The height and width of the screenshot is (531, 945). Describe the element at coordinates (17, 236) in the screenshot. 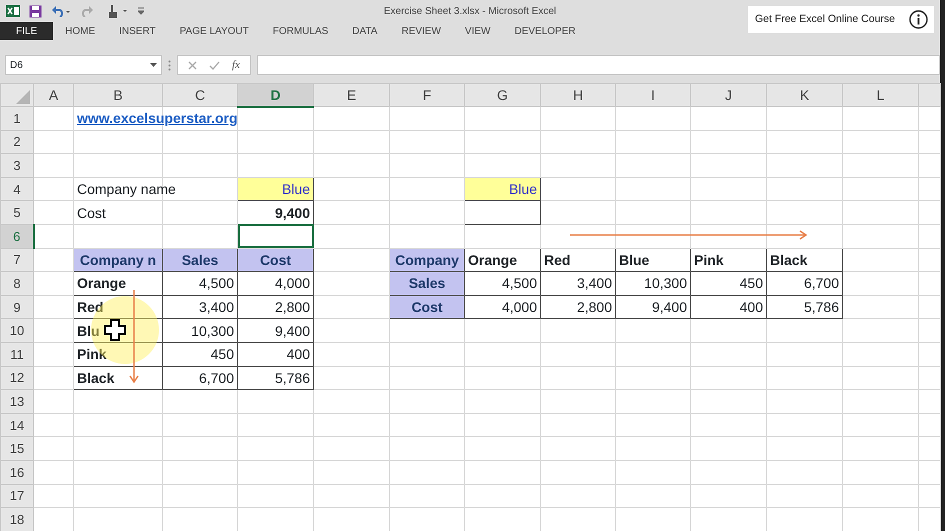

I see `row-header: 6` at that location.